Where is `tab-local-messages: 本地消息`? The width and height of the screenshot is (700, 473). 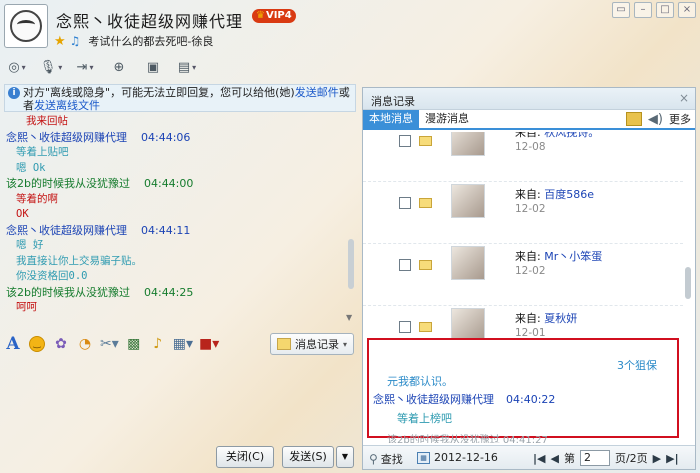
tab-local-messages: 本地消息 is located at coordinates (391, 119).